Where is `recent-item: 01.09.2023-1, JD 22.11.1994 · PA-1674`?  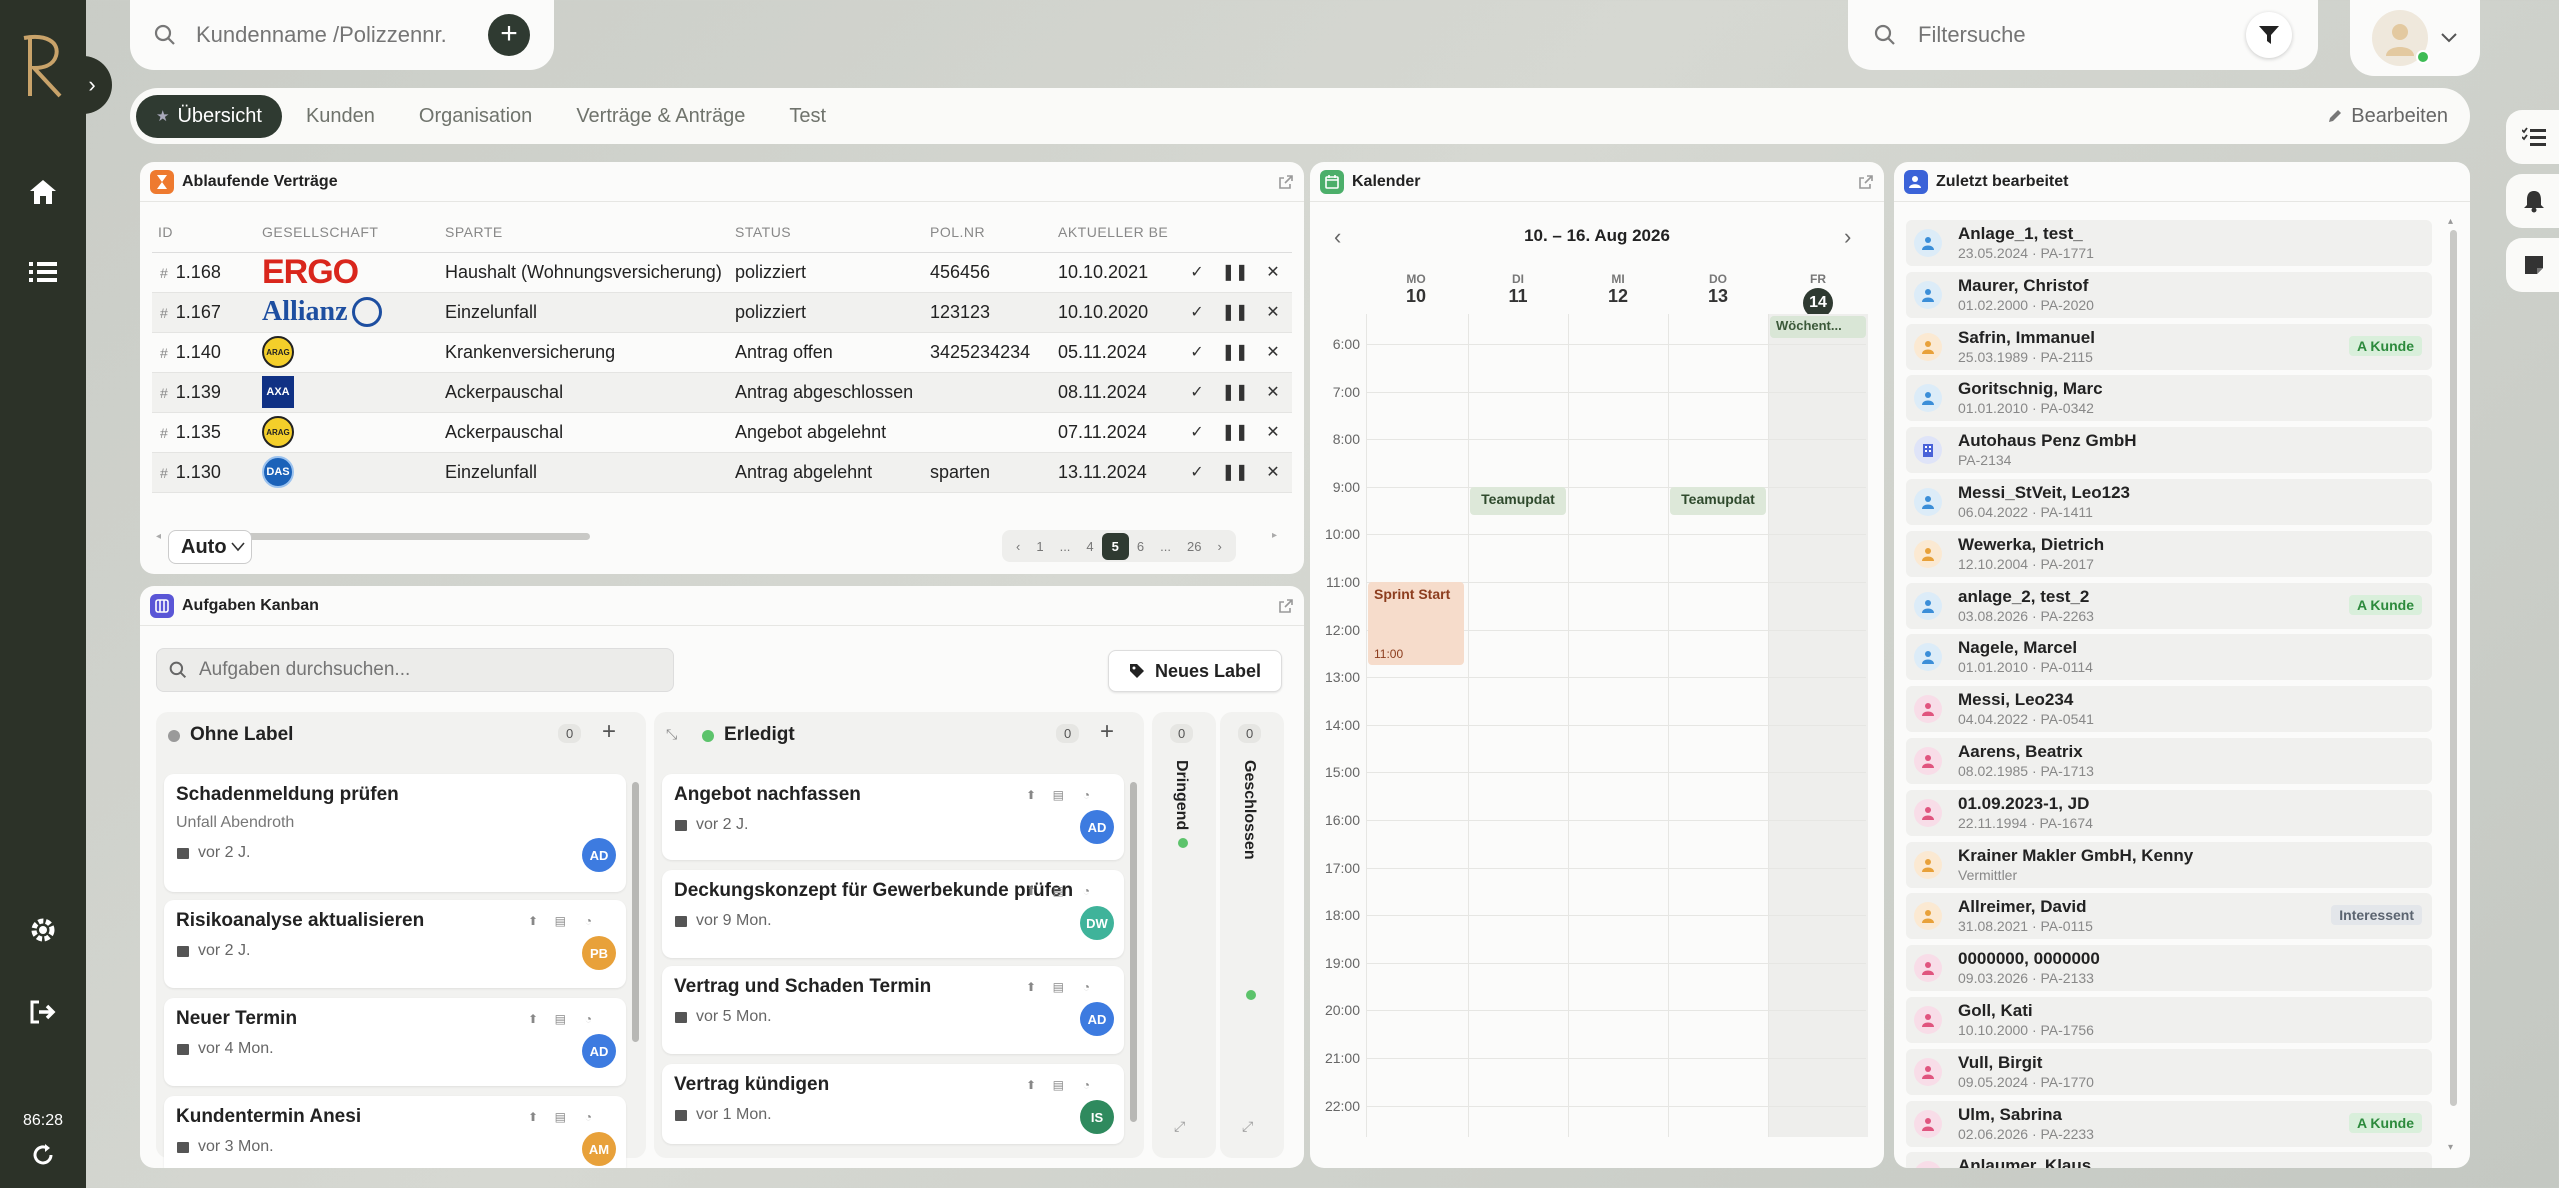 recent-item: 01.09.2023-1, JD 22.11.1994 · PA-1674 is located at coordinates (2169, 812).